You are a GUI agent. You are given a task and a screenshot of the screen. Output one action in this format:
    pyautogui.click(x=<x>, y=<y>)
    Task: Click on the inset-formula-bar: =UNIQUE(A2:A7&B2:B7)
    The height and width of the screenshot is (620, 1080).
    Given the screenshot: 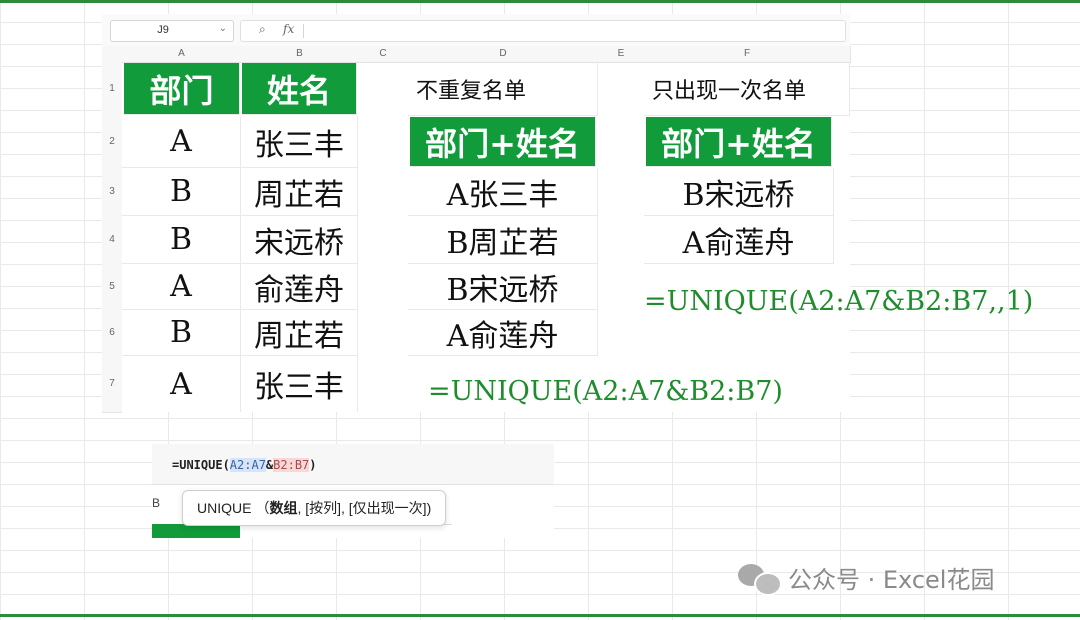 What is the action you would take?
    pyautogui.click(x=353, y=464)
    